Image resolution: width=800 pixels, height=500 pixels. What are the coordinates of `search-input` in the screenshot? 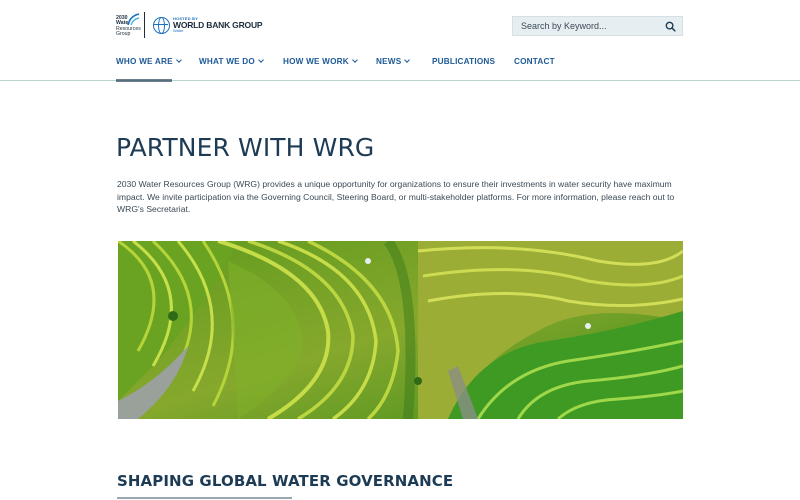 It's located at (591, 26).